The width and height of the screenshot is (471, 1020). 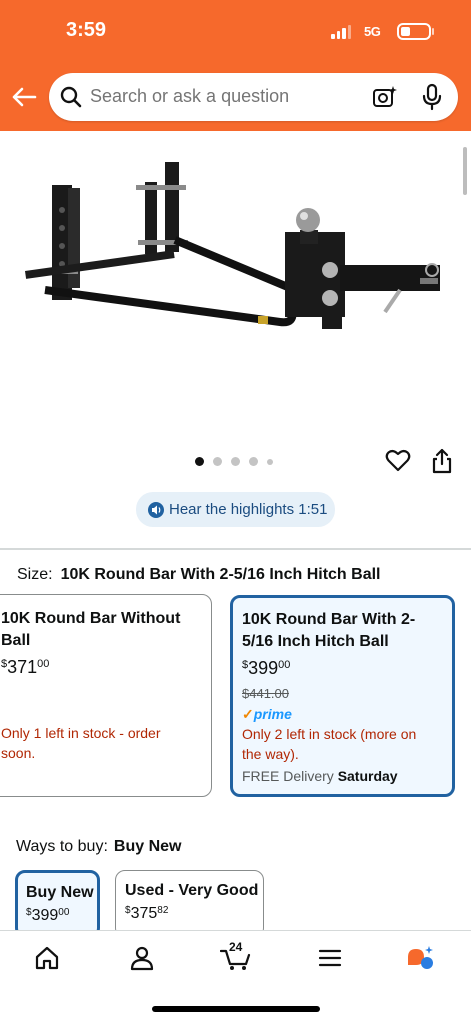 What do you see at coordinates (86, 30) in the screenshot?
I see `status-time: 3:59` at bounding box center [86, 30].